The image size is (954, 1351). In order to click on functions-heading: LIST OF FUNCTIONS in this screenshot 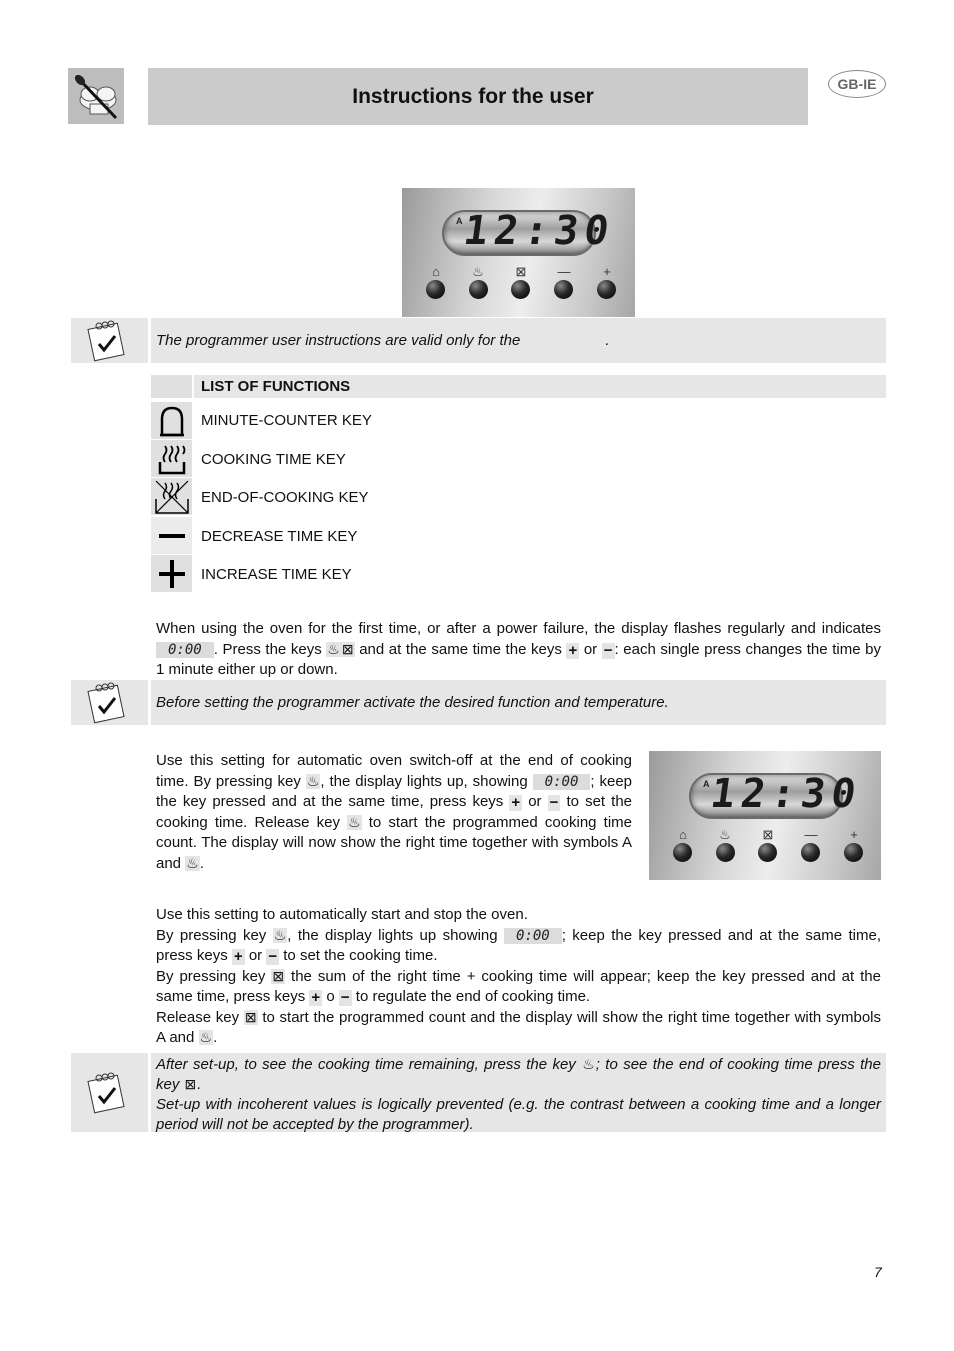, I will do `click(276, 386)`.